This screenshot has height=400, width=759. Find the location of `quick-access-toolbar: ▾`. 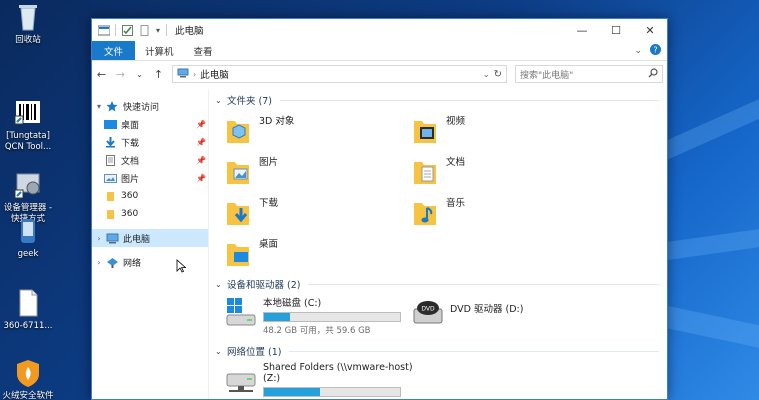

quick-access-toolbar: ▾ is located at coordinates (132, 30).